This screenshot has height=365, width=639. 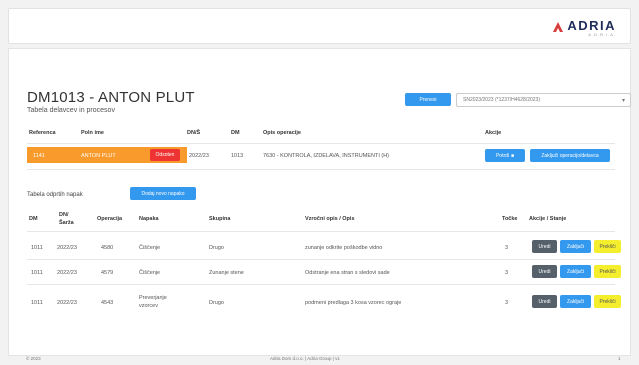 I want to click on t1-name: ANTON PLUT, so click(x=98, y=156).